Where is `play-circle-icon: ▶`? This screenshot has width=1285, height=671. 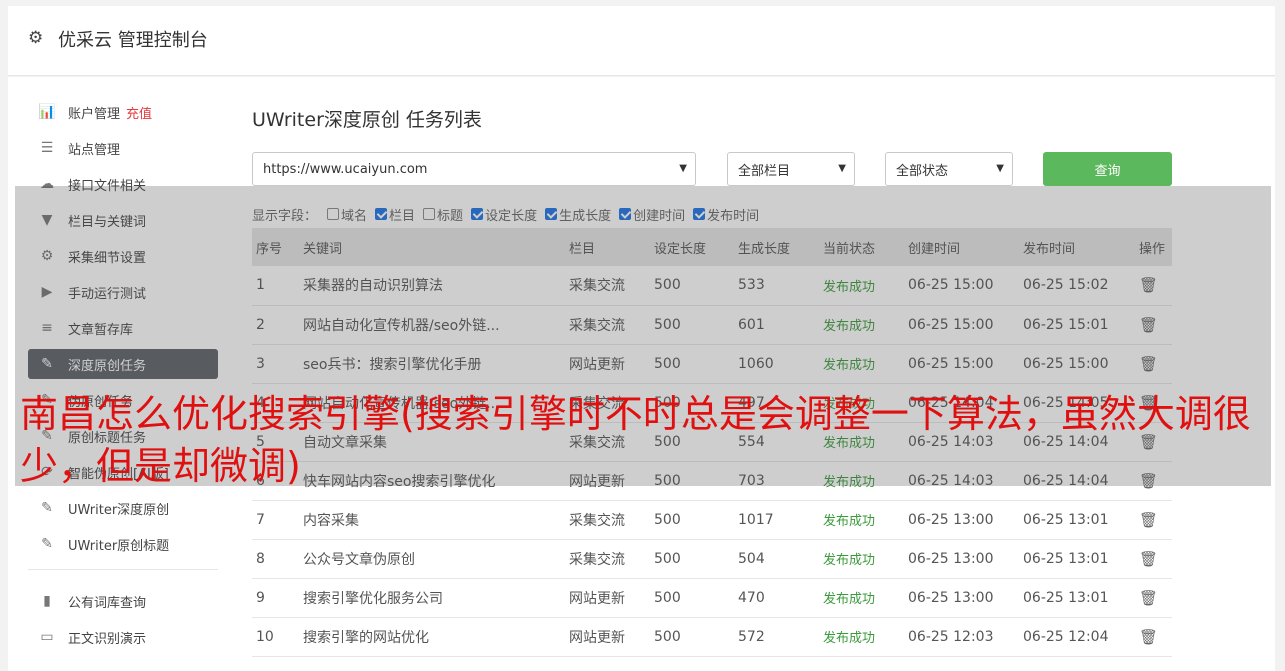
play-circle-icon: ▶ is located at coordinates (47, 292).